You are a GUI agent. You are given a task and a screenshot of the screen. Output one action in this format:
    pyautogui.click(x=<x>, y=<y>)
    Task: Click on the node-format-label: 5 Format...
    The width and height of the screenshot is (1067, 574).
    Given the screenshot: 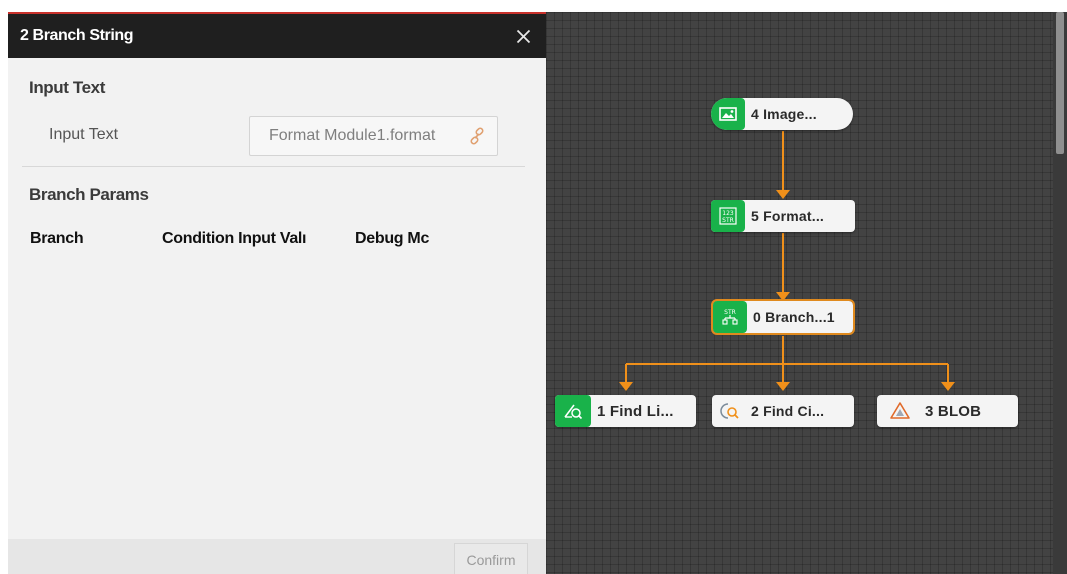 What is the action you would take?
    pyautogui.click(x=787, y=216)
    